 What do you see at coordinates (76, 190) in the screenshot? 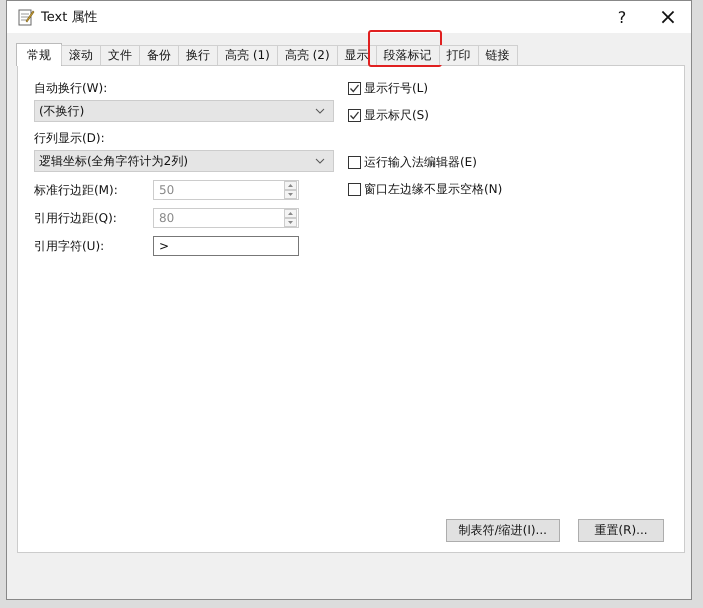
I see `field-label: 标准行边距(M):` at bounding box center [76, 190].